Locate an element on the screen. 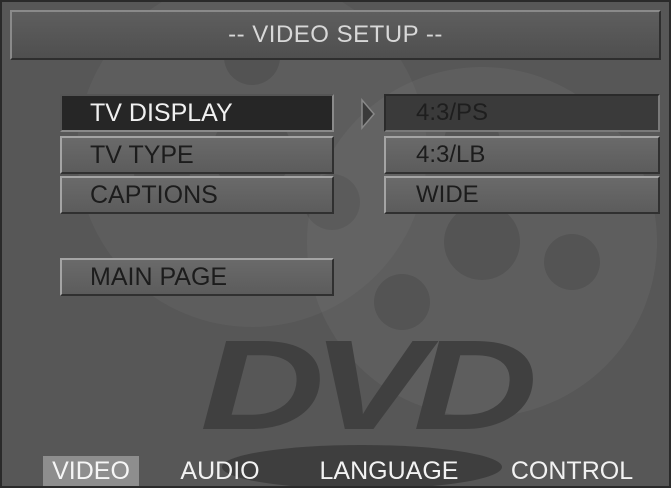  menu-item-tv-display: TV DISPLAY is located at coordinates (197, 113).